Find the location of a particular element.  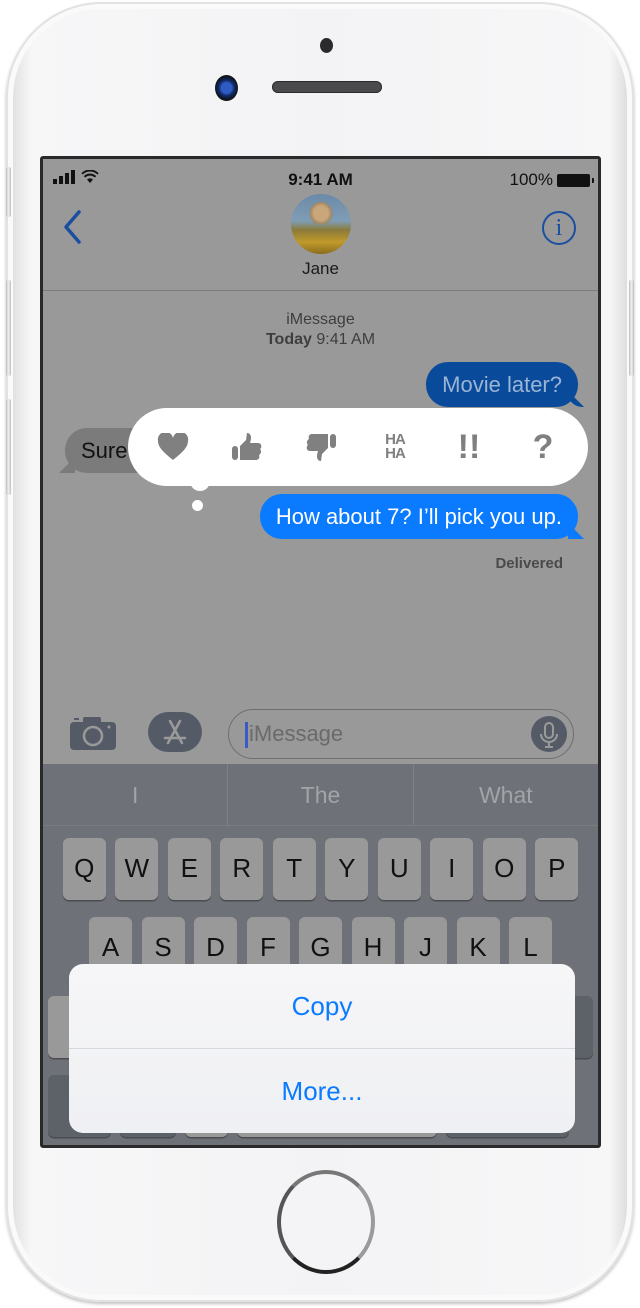

battery-icon is located at coordinates (575, 180).